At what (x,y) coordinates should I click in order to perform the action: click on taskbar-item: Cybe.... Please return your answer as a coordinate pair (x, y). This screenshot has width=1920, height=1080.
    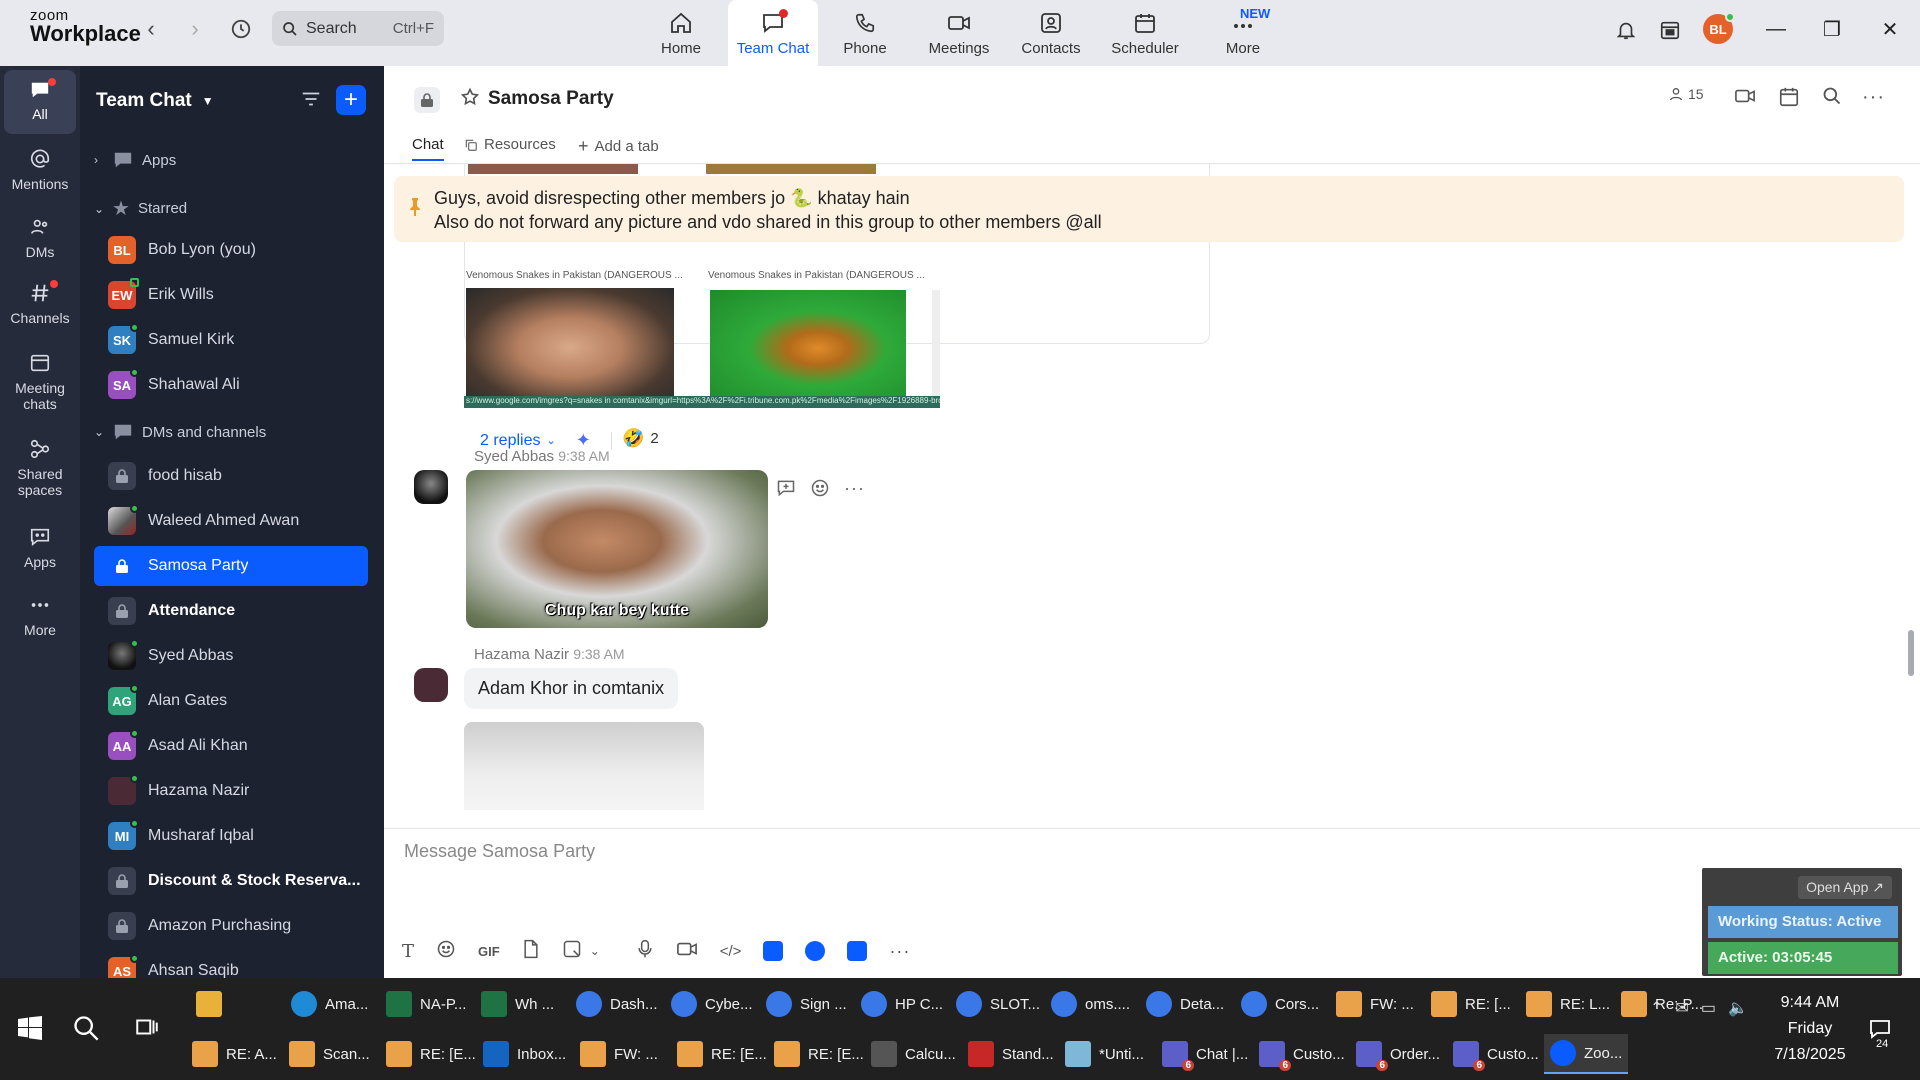
    Looking at the image, I should click on (712, 1004).